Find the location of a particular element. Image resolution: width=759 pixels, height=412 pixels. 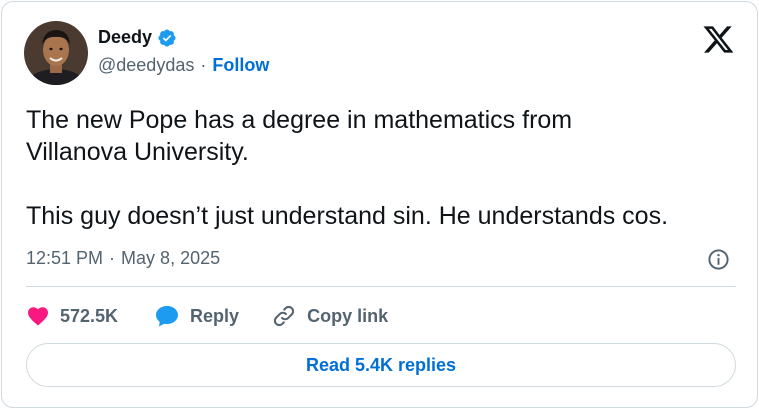

author-handle: @deedydas is located at coordinates (146, 65).